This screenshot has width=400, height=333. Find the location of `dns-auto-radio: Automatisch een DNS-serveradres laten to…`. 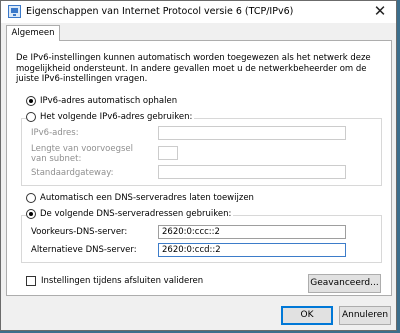

dns-auto-radio: Automatisch een DNS-serveradres laten to… is located at coordinates (141, 198).